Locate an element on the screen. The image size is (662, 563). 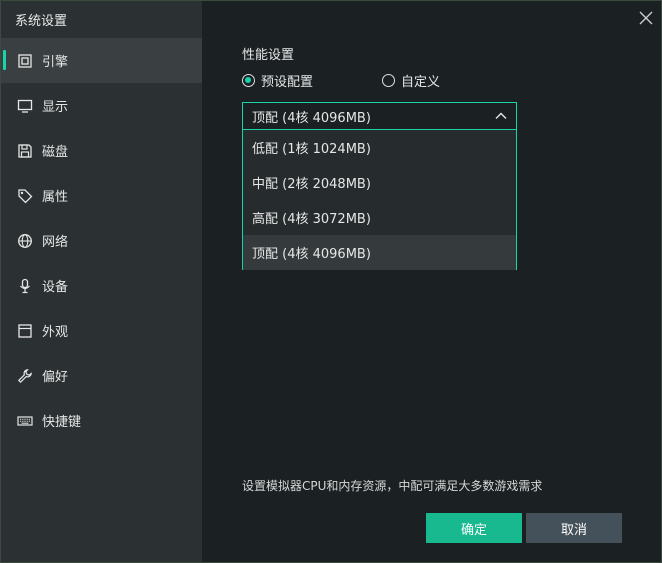
ok-button: 确定 is located at coordinates (474, 528).